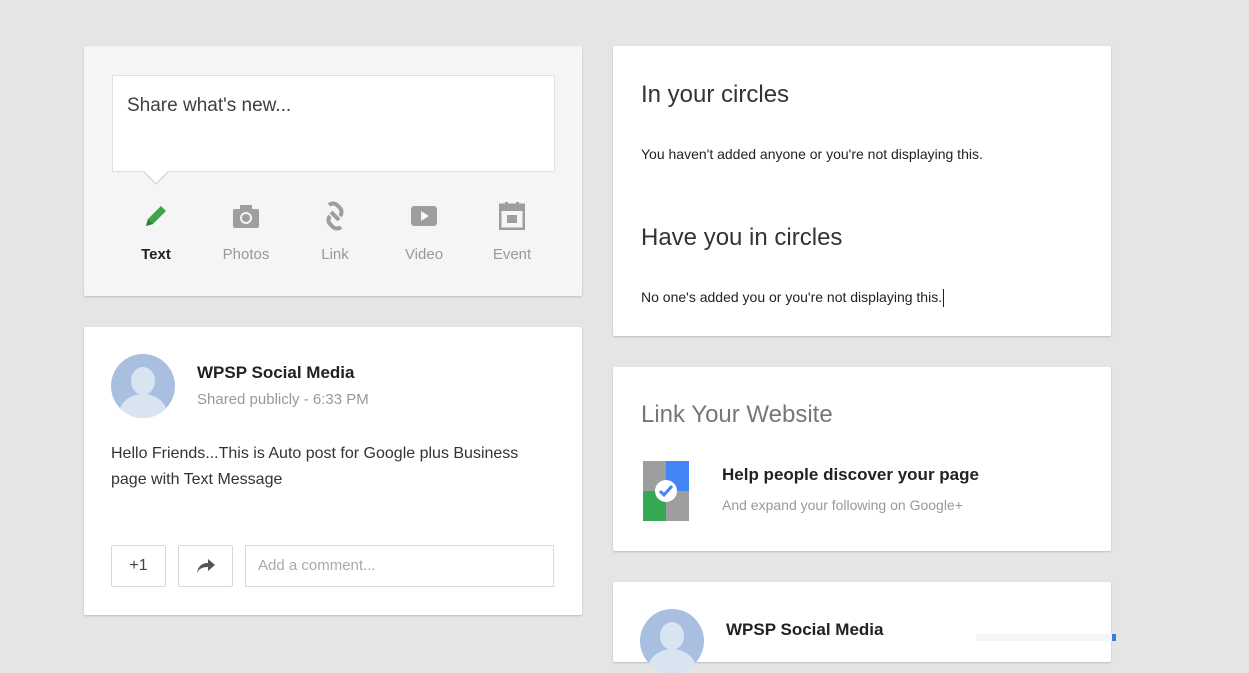  What do you see at coordinates (156, 178) in the screenshot?
I see `share-input-pointer` at bounding box center [156, 178].